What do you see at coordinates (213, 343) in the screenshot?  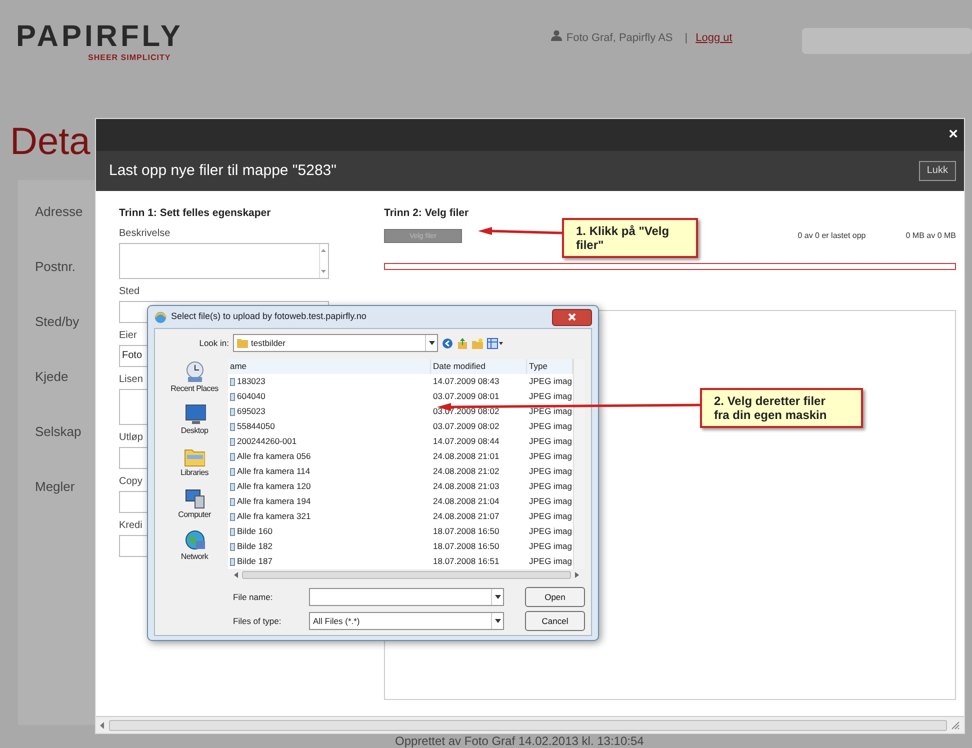 I see `look-in-label: Look in:` at bounding box center [213, 343].